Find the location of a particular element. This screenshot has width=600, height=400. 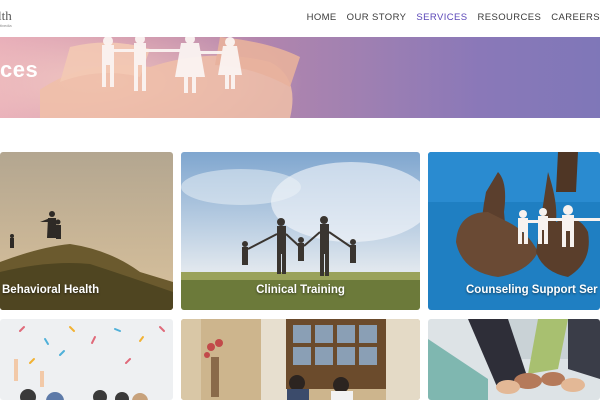

celebration-confetti-image is located at coordinates (86, 359).